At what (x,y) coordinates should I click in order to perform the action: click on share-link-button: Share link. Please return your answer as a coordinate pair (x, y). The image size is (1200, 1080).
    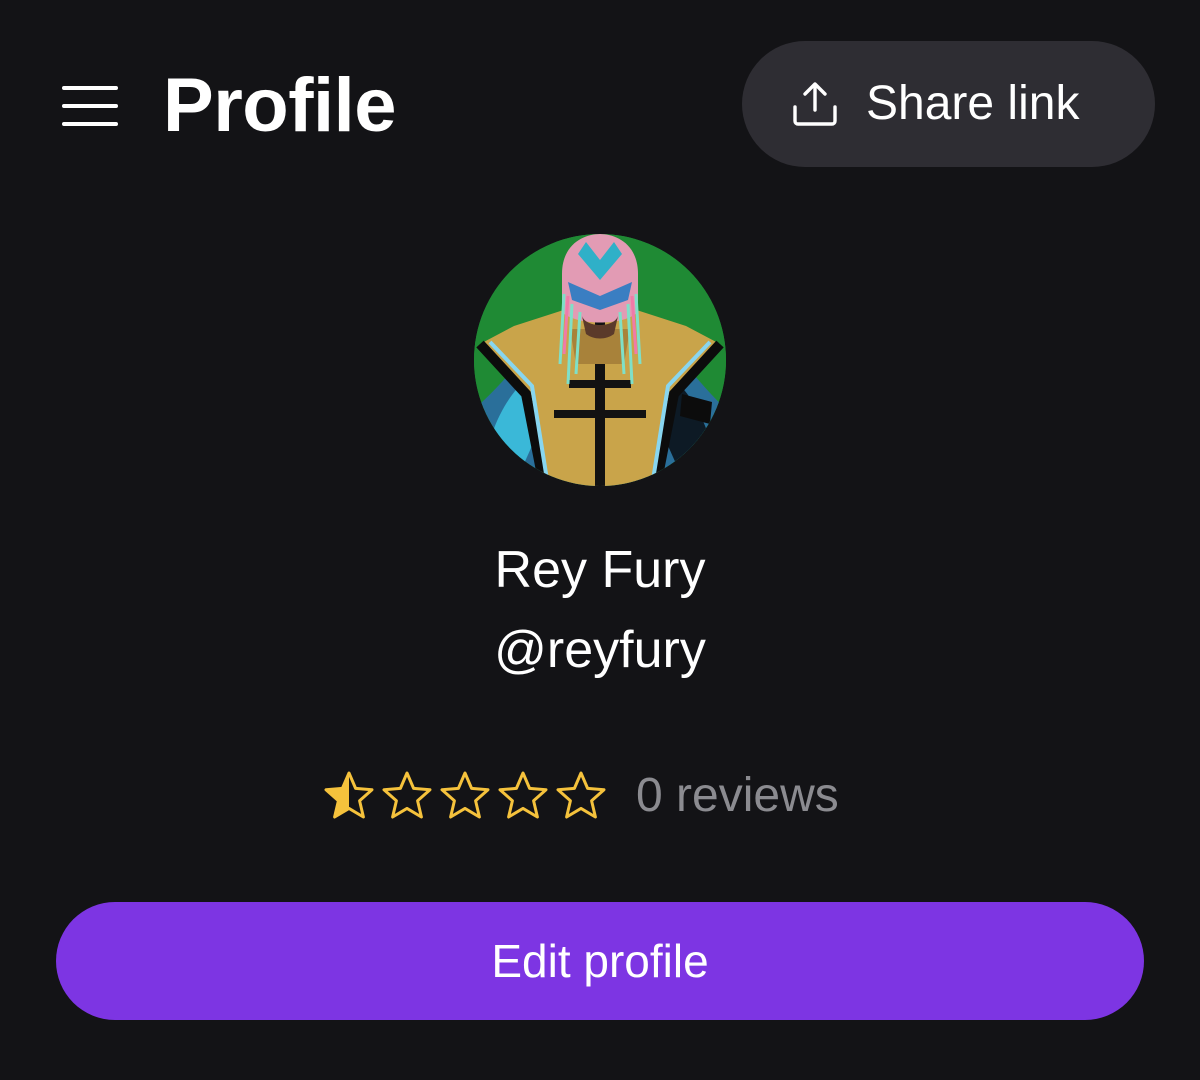
    Looking at the image, I should click on (948, 104).